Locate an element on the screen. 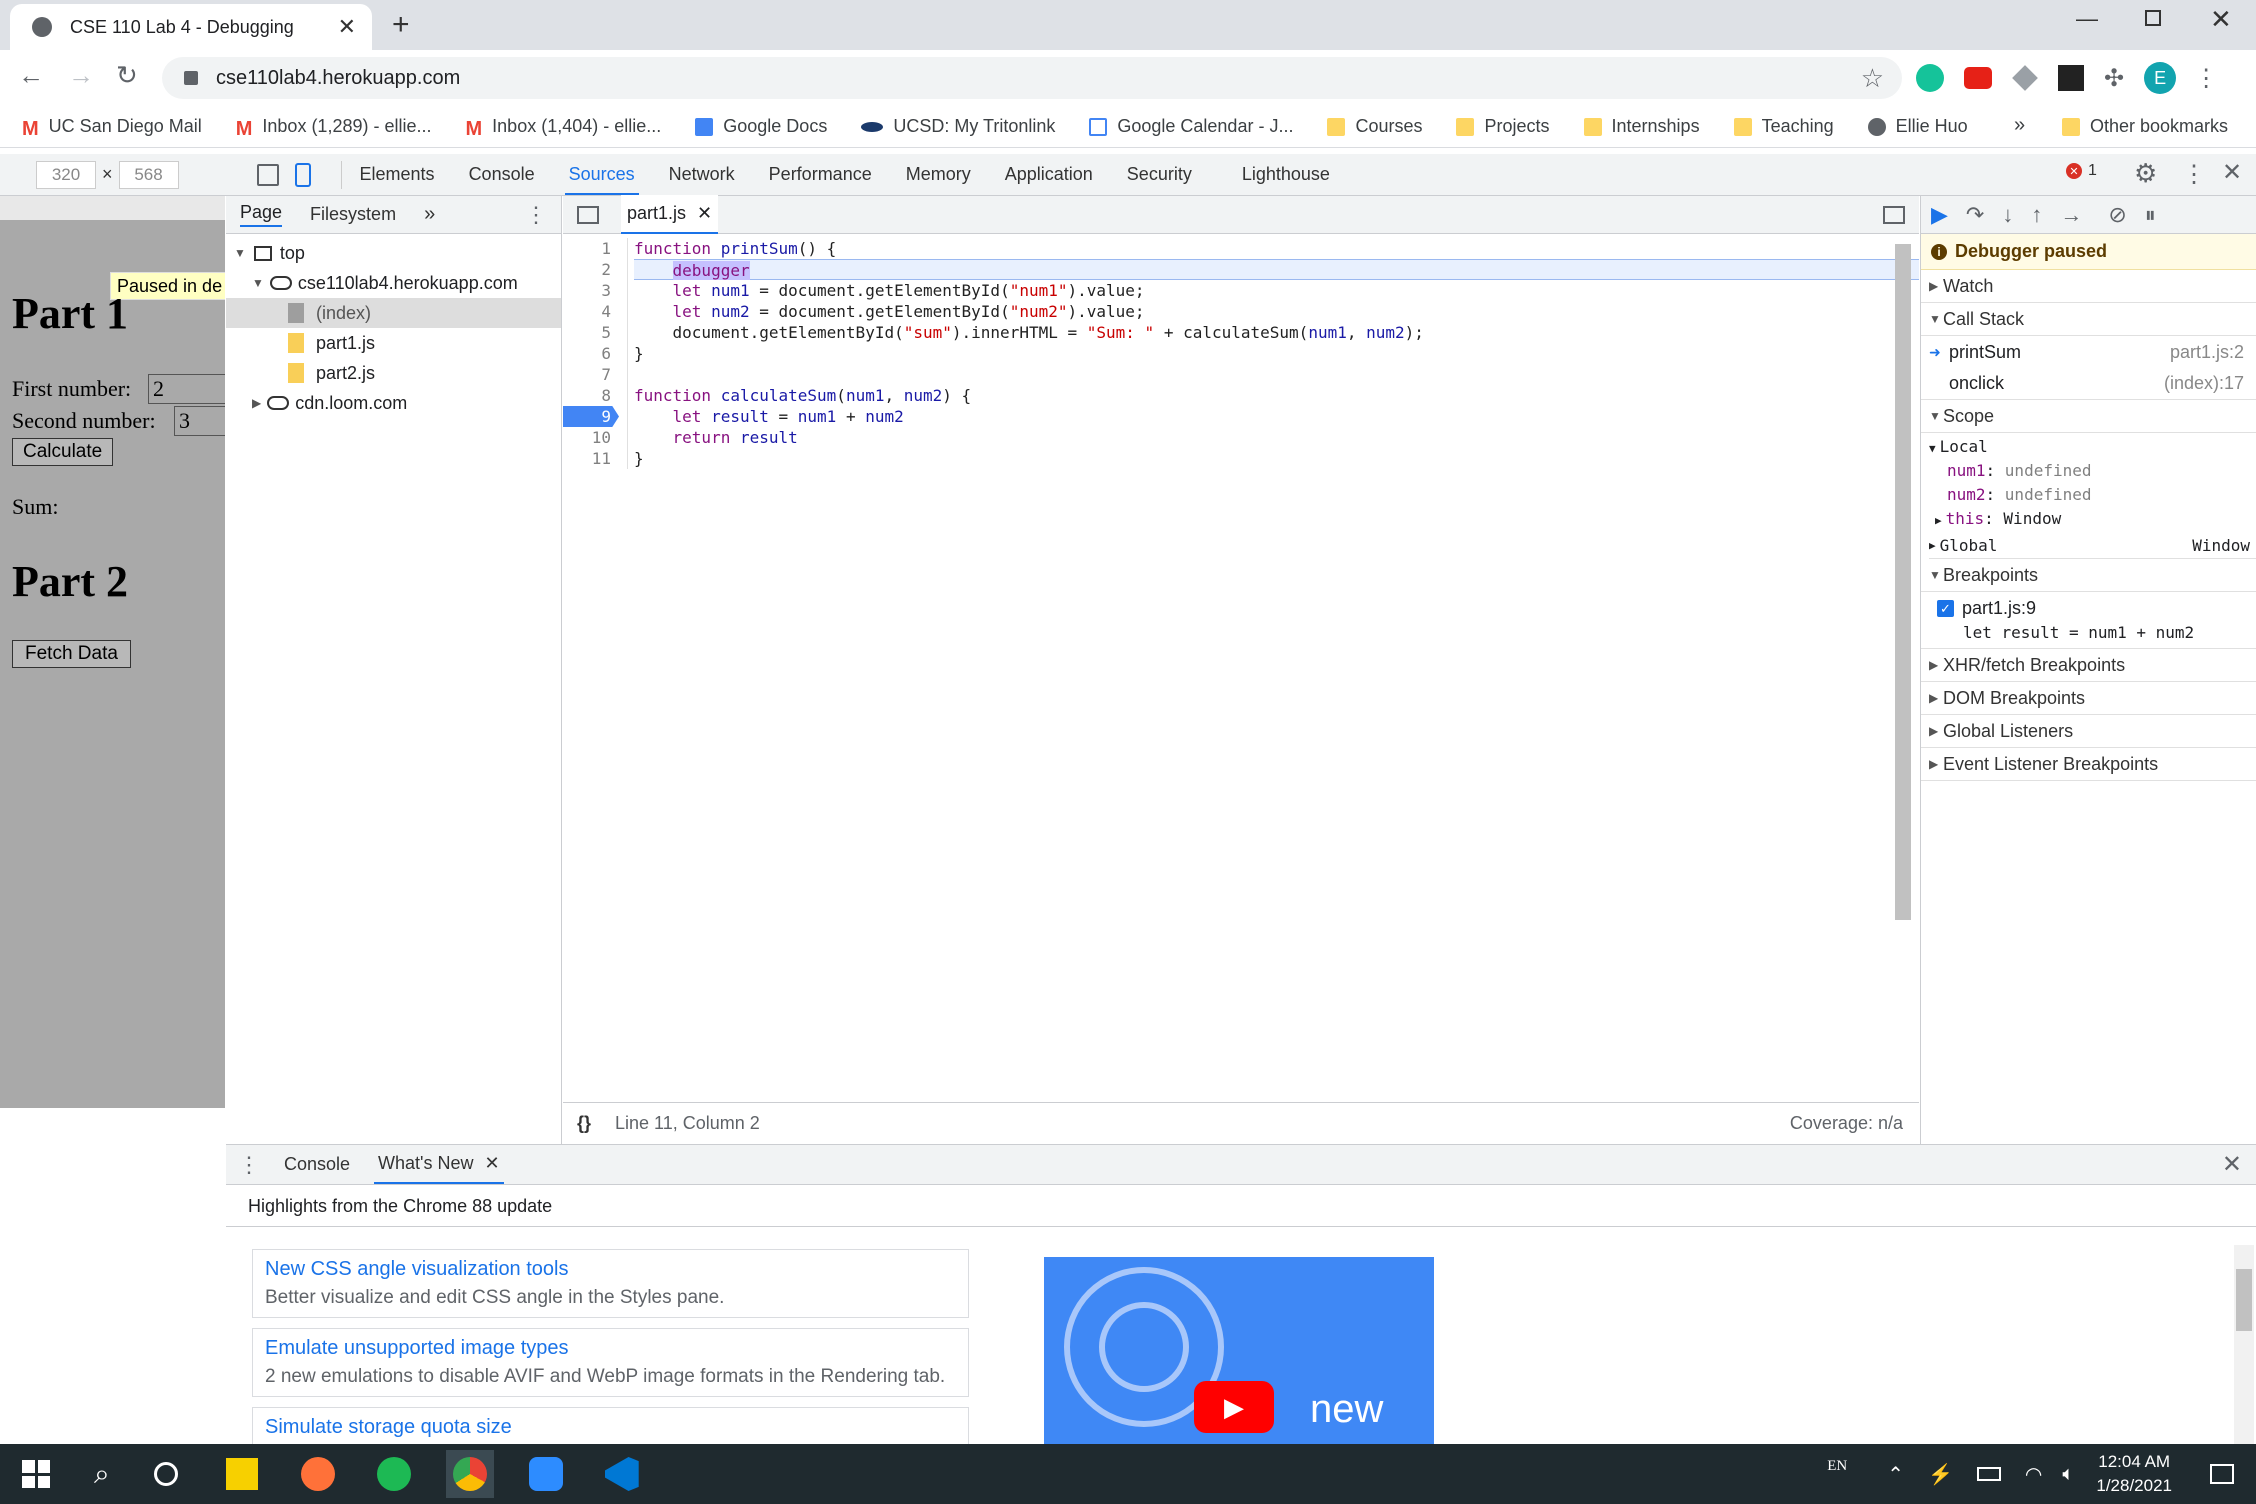 This screenshot has width=2256, height=1504. device-toolbar-icon is located at coordinates (302, 174).